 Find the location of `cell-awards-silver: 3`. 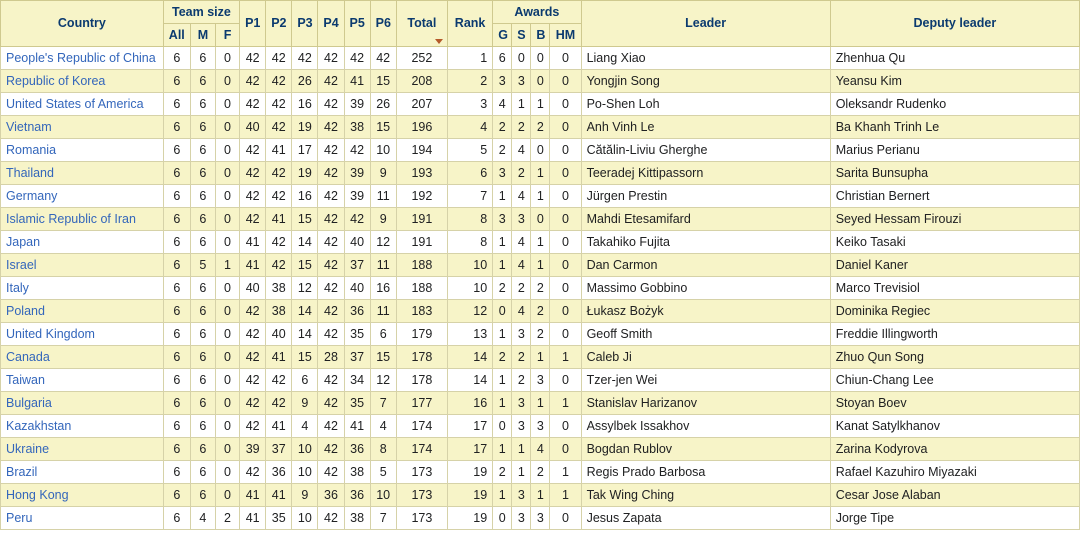

cell-awards-silver: 3 is located at coordinates (521, 219).